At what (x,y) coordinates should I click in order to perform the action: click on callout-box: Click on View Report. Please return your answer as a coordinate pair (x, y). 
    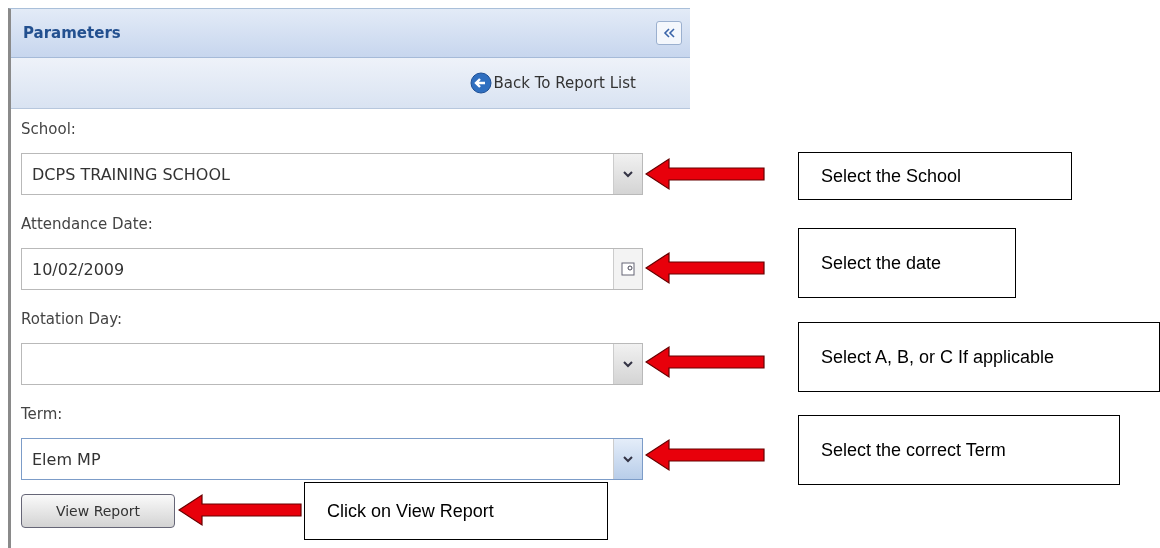
    Looking at the image, I should click on (456, 511).